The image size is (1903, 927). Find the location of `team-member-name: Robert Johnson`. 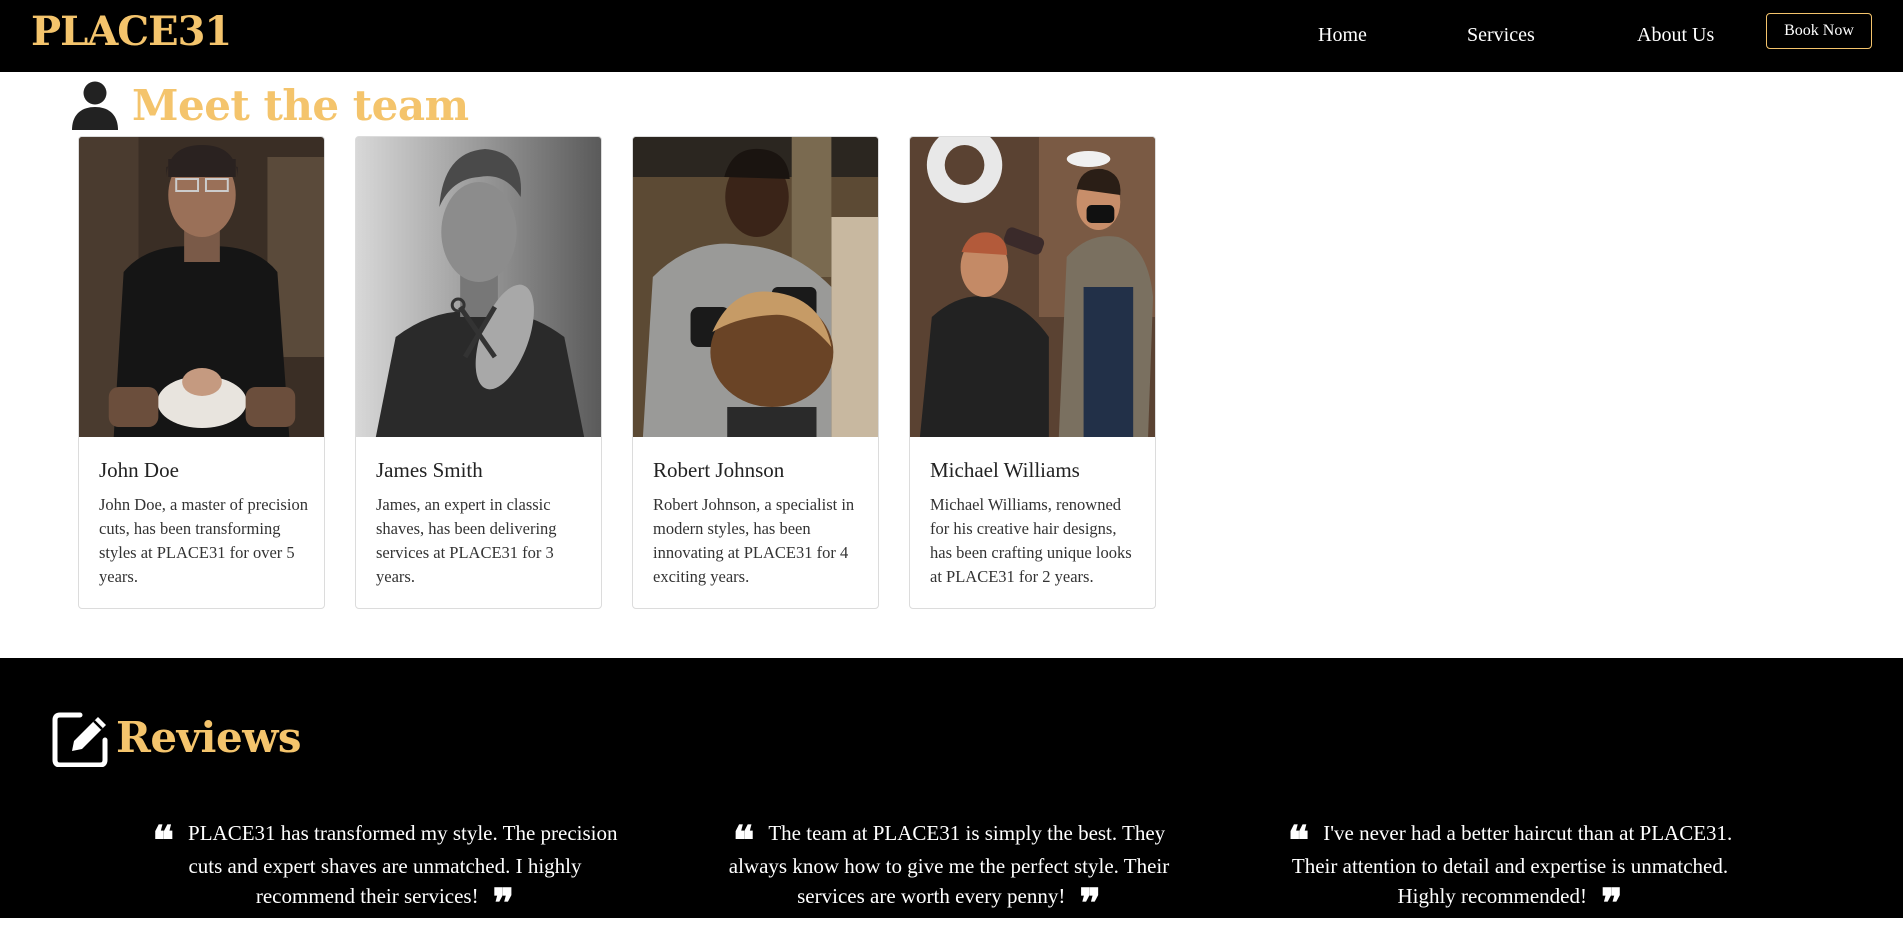

team-member-name: Robert Johnson is located at coordinates (719, 470).